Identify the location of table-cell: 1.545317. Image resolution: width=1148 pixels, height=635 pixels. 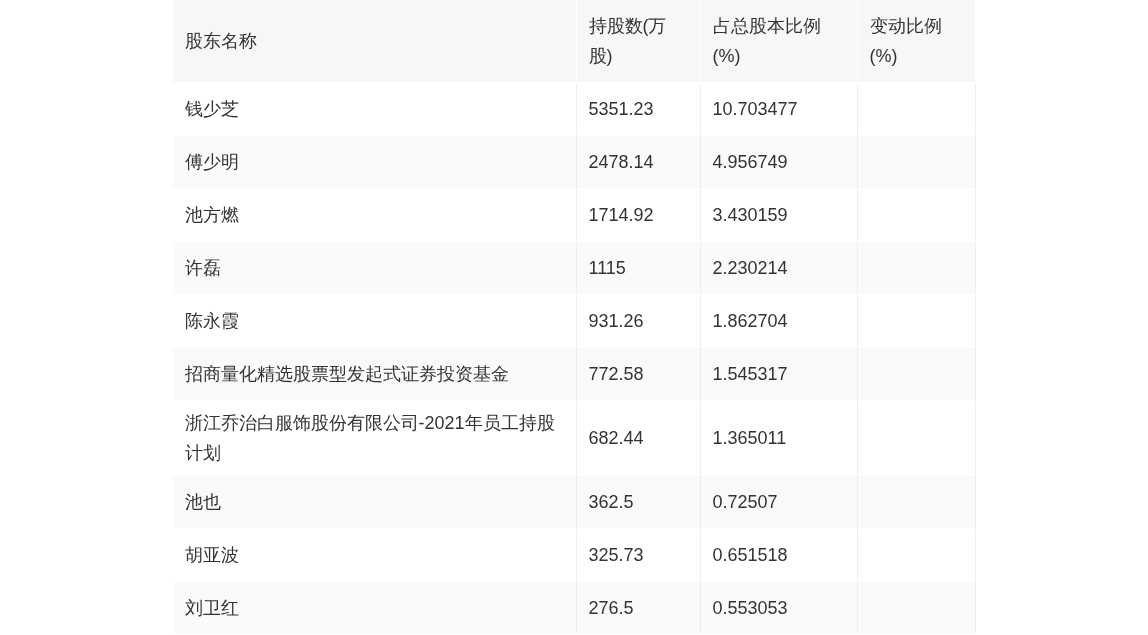
(779, 374).